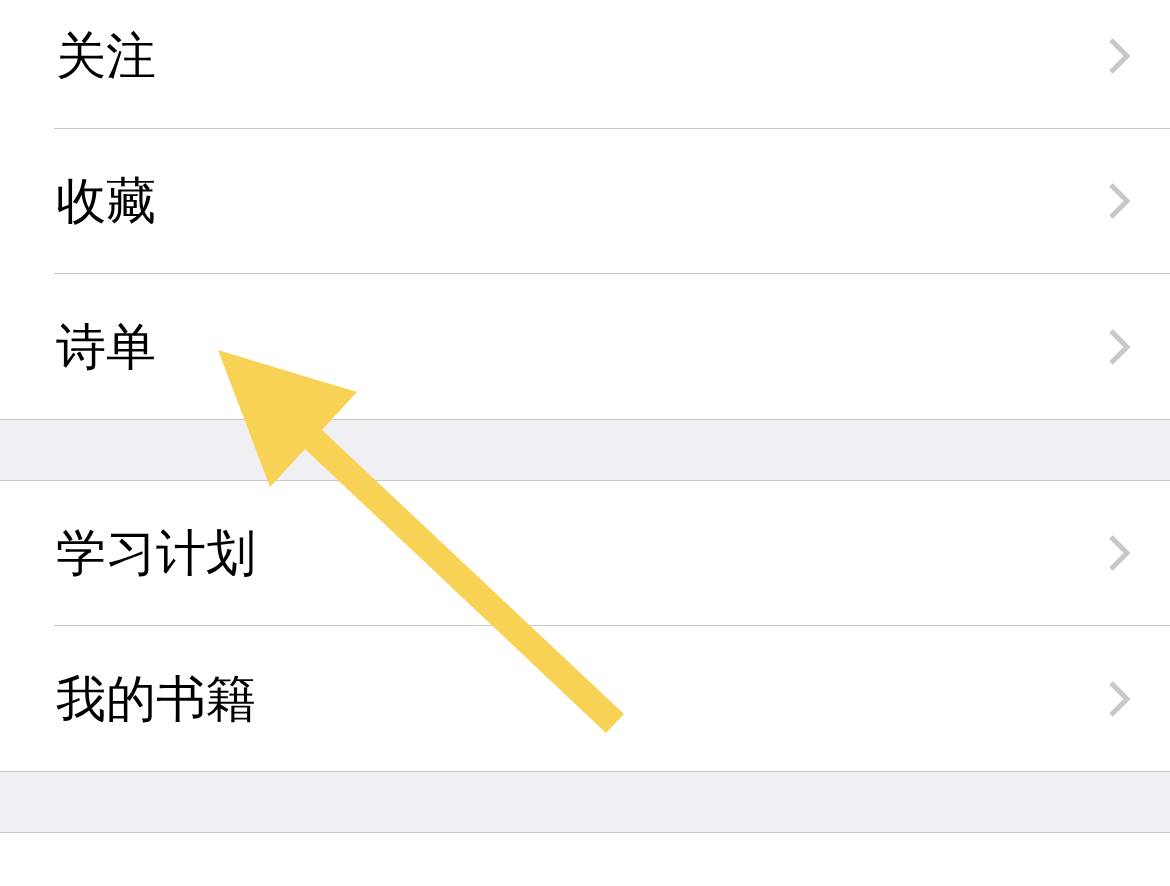 The height and width of the screenshot is (886, 1170). I want to click on row-label: 诗单, so click(105, 346).